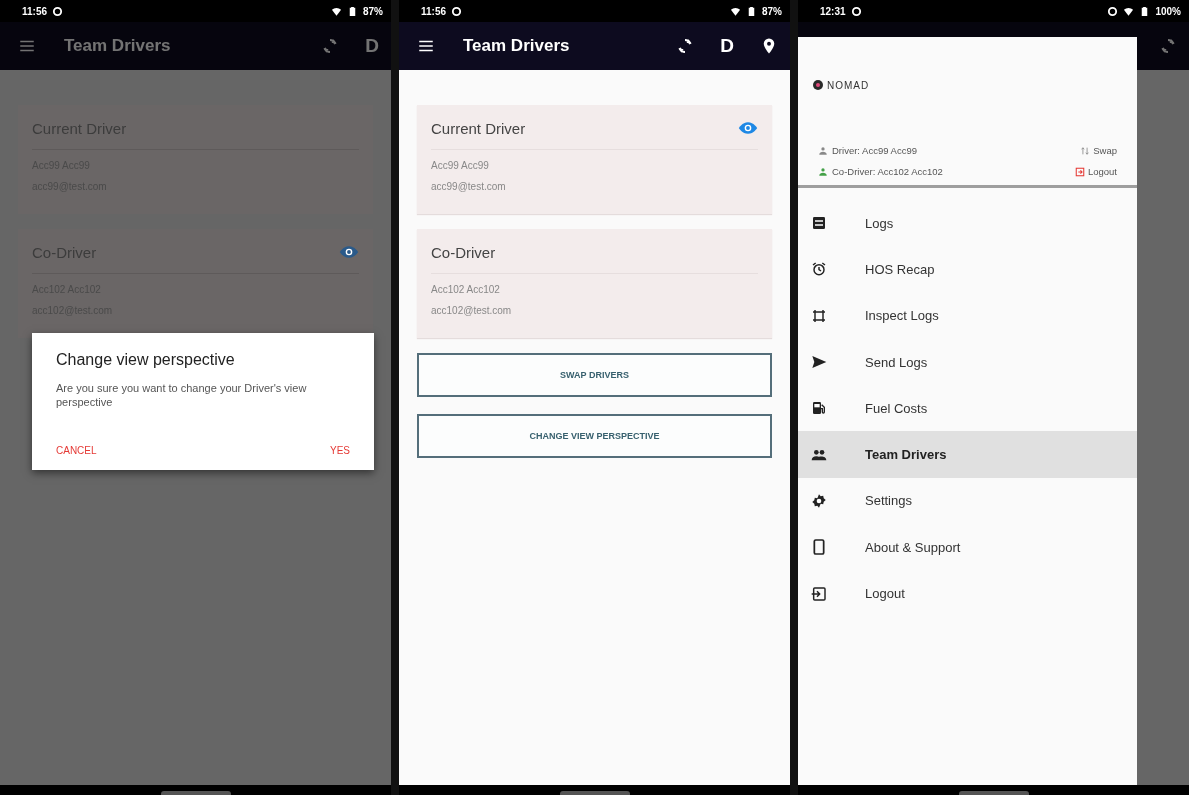 The width and height of the screenshot is (1189, 795). I want to click on driver-label: Driver: Acc99 Acc99, so click(874, 150).